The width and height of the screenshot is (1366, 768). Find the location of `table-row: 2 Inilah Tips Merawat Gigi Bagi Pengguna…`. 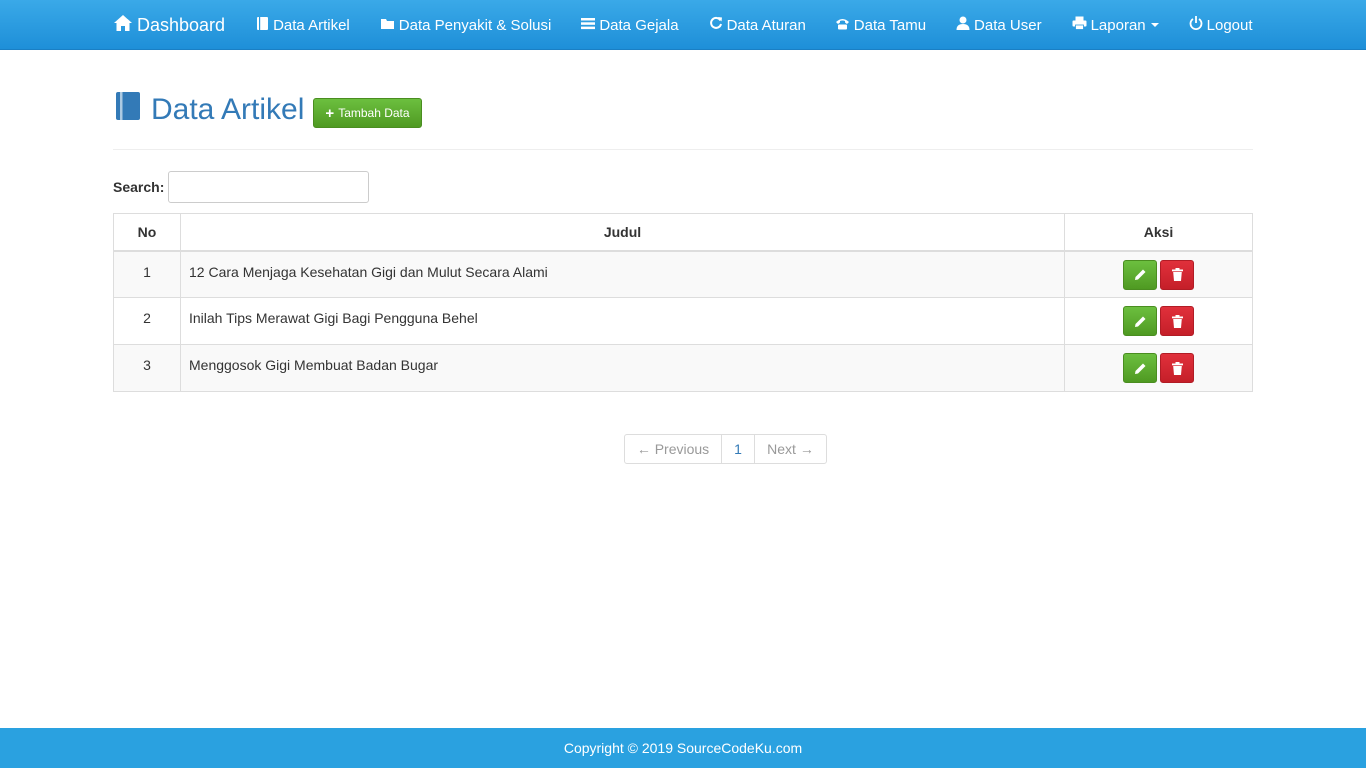

table-row: 2 Inilah Tips Merawat Gigi Bagi Pengguna… is located at coordinates (683, 321).